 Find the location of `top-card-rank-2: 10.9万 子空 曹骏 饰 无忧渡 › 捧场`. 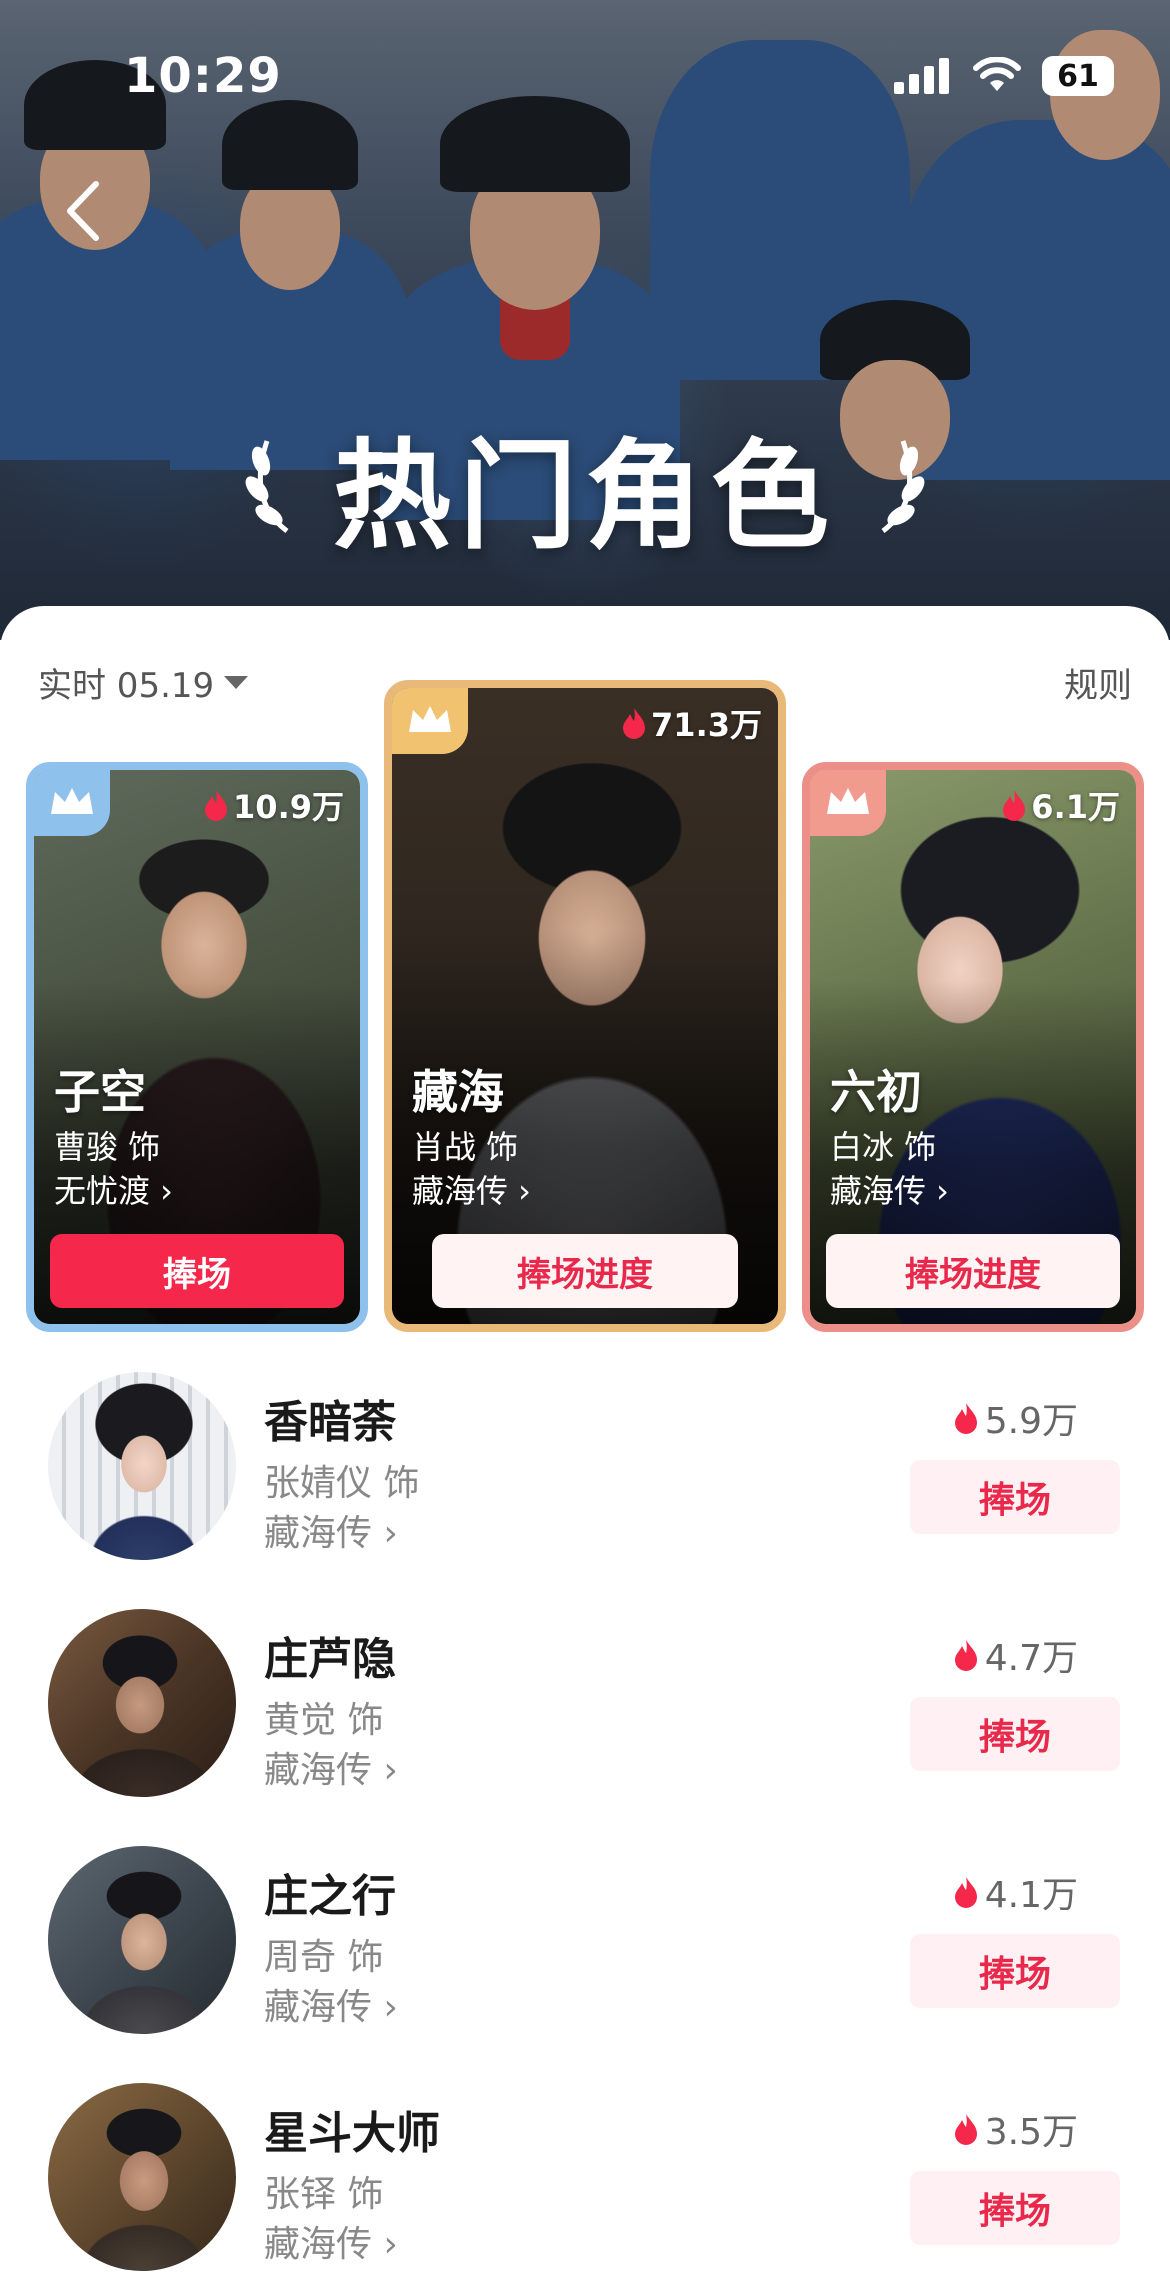

top-card-rank-2: 10.9万 子空 曹骏 饰 无忧渡 › 捧场 is located at coordinates (197, 1047).